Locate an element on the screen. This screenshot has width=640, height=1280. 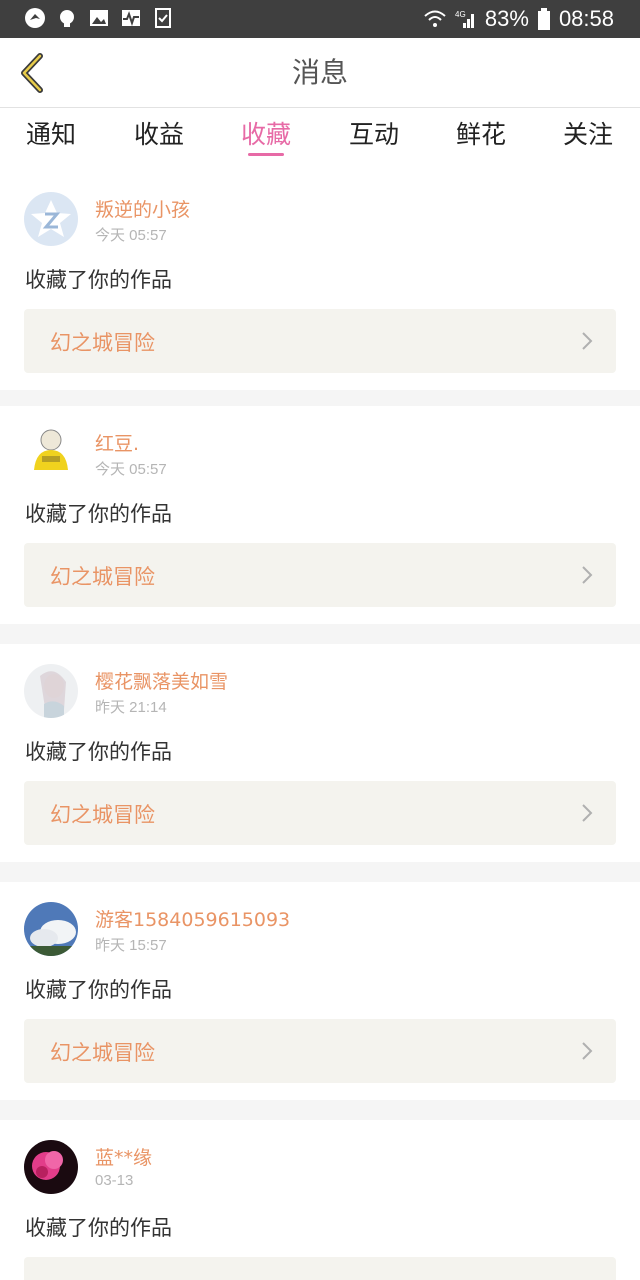
clipboard-check-icon is located at coordinates (163, 18).